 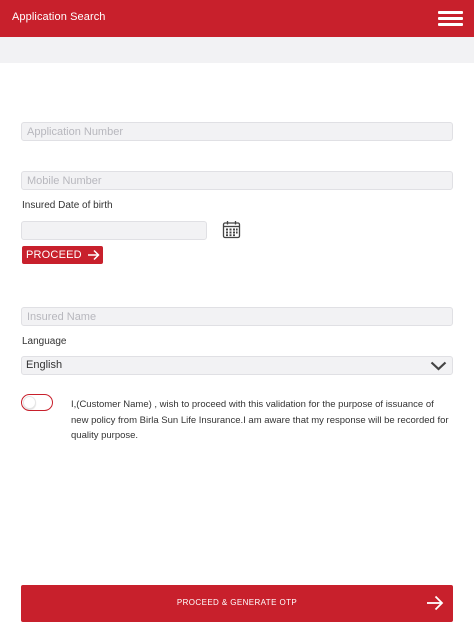 I want to click on toggle-knob, so click(x=29, y=402).